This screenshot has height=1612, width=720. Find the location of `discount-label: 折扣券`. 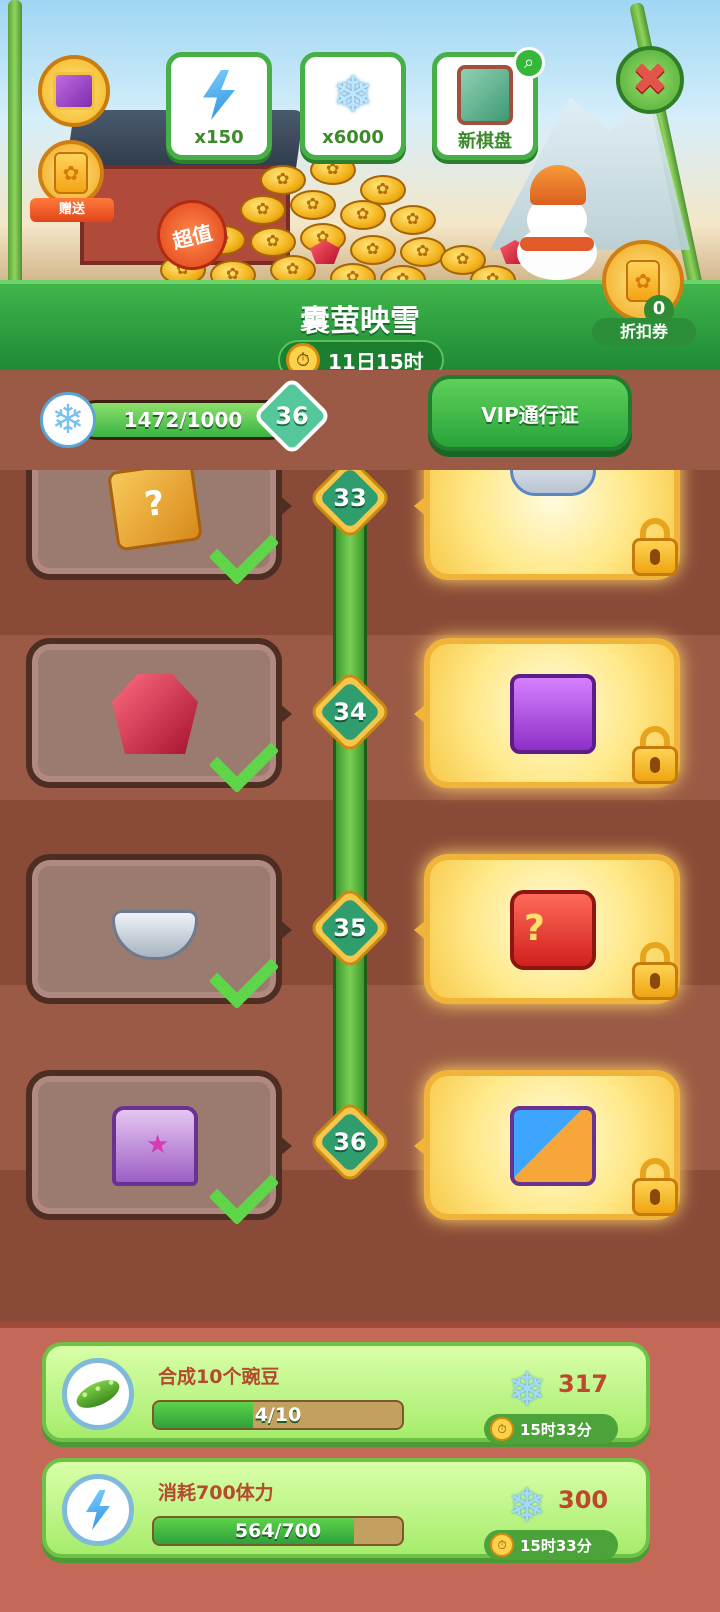

discount-label: 折扣券 is located at coordinates (644, 332).